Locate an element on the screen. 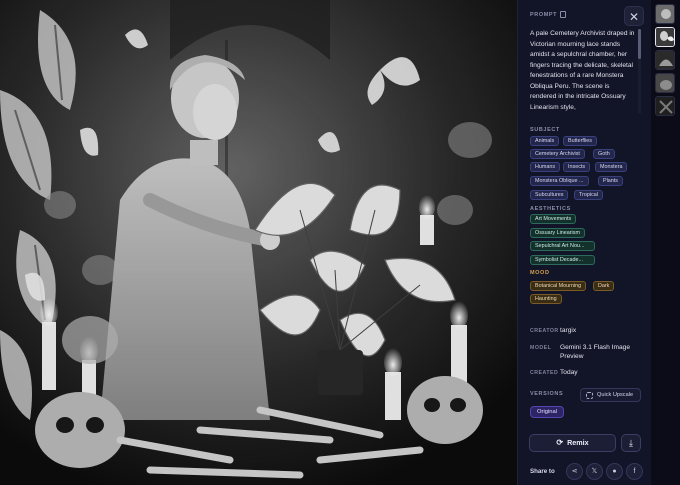 Image resolution: width=680 pixels, height=485 pixels. model-key: MODEL is located at coordinates (541, 348).